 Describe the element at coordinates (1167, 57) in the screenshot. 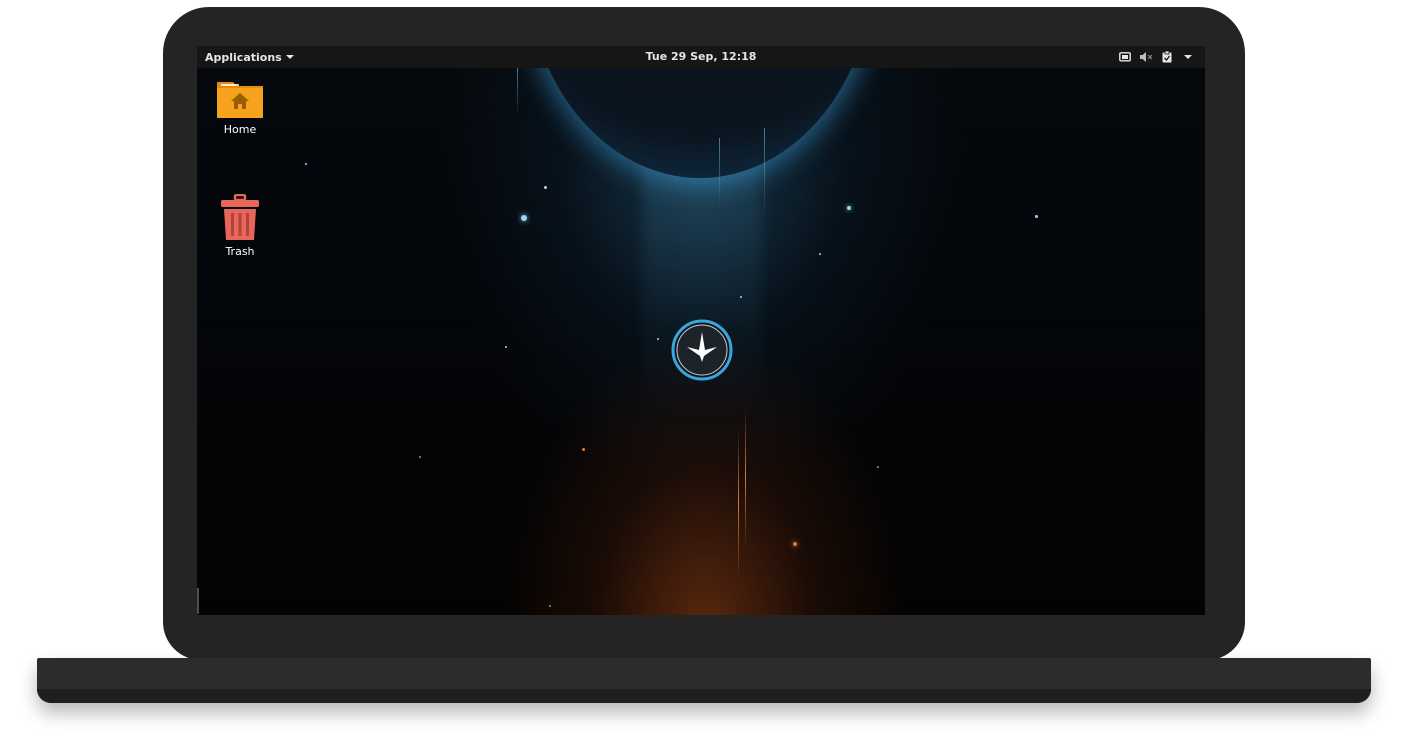

I see `clipboard-icon` at that location.